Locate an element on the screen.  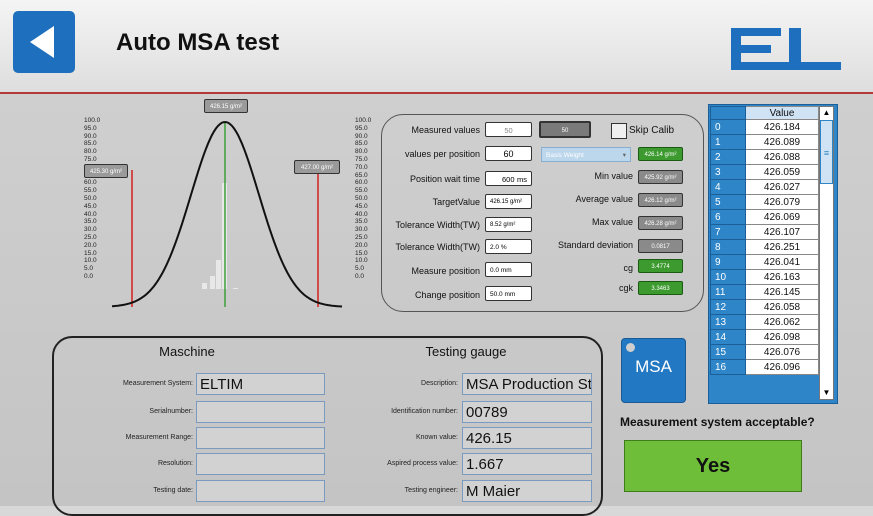
table-row: 9 426.041 is located at coordinates (764, 262).